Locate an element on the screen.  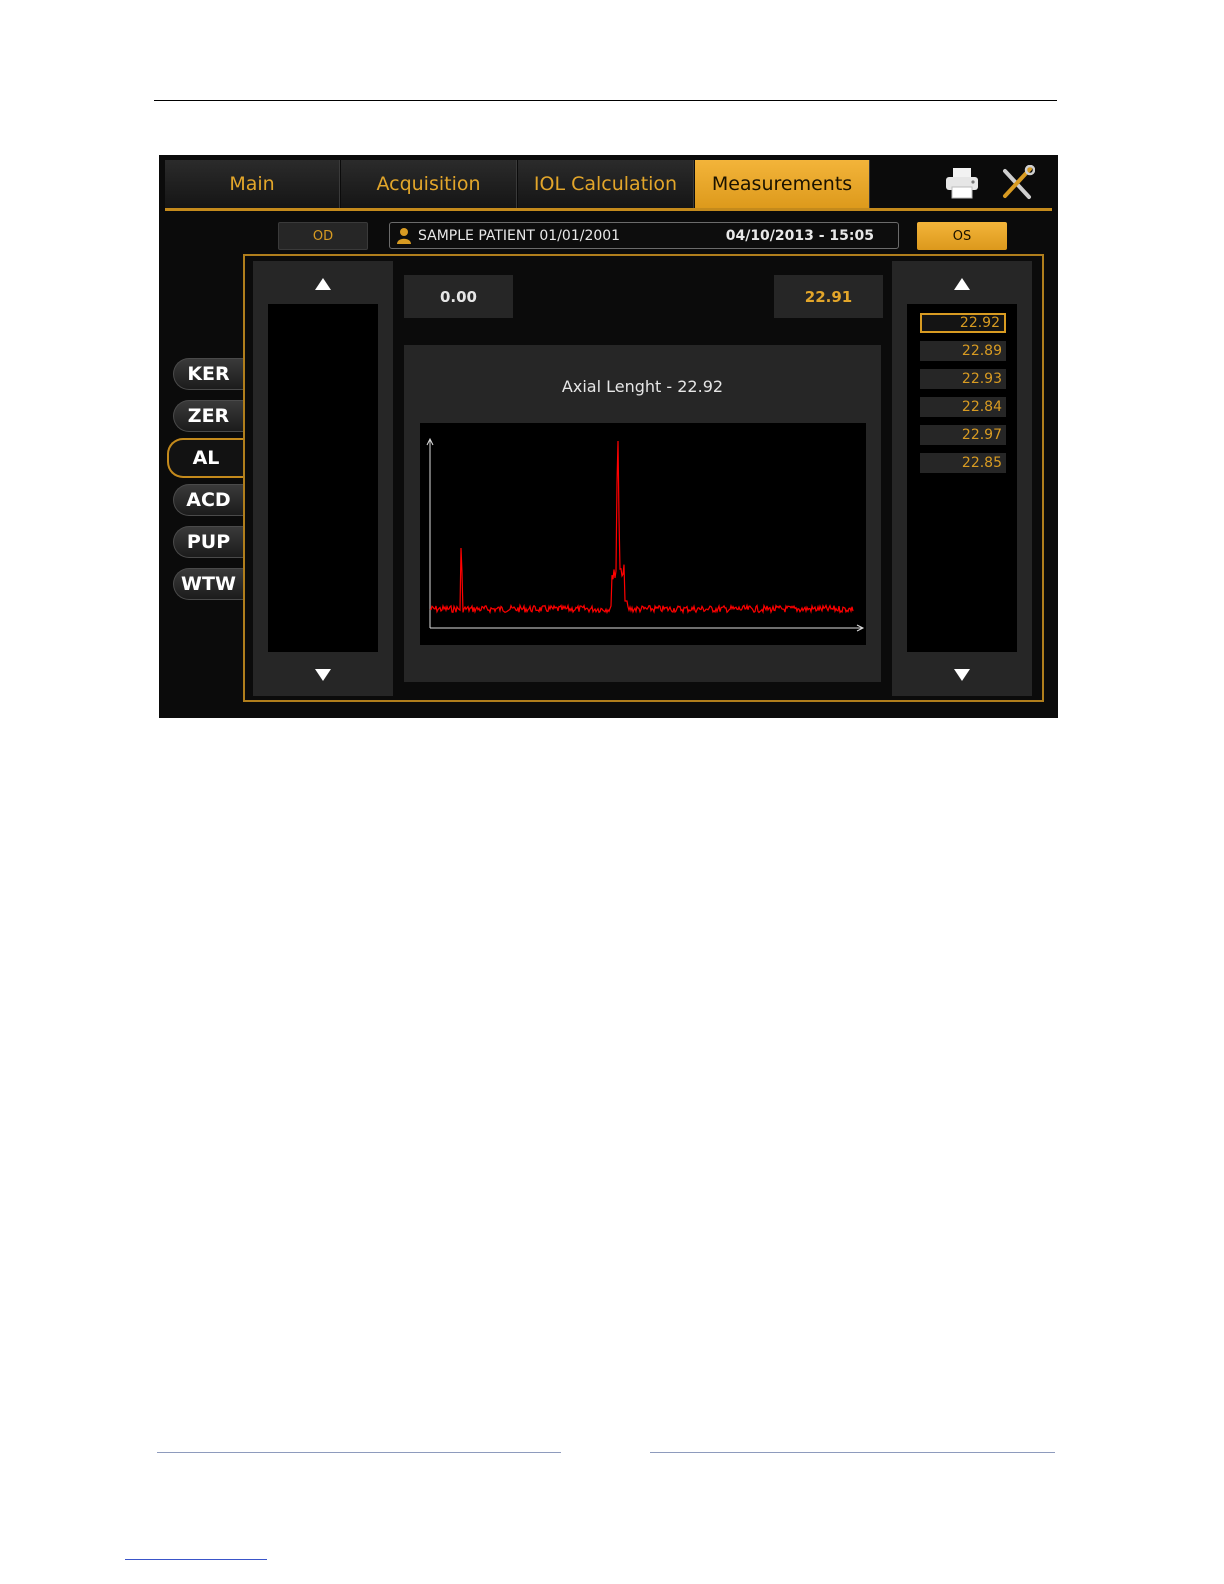
side-tab-wtw: WTW is located at coordinates (208, 584).